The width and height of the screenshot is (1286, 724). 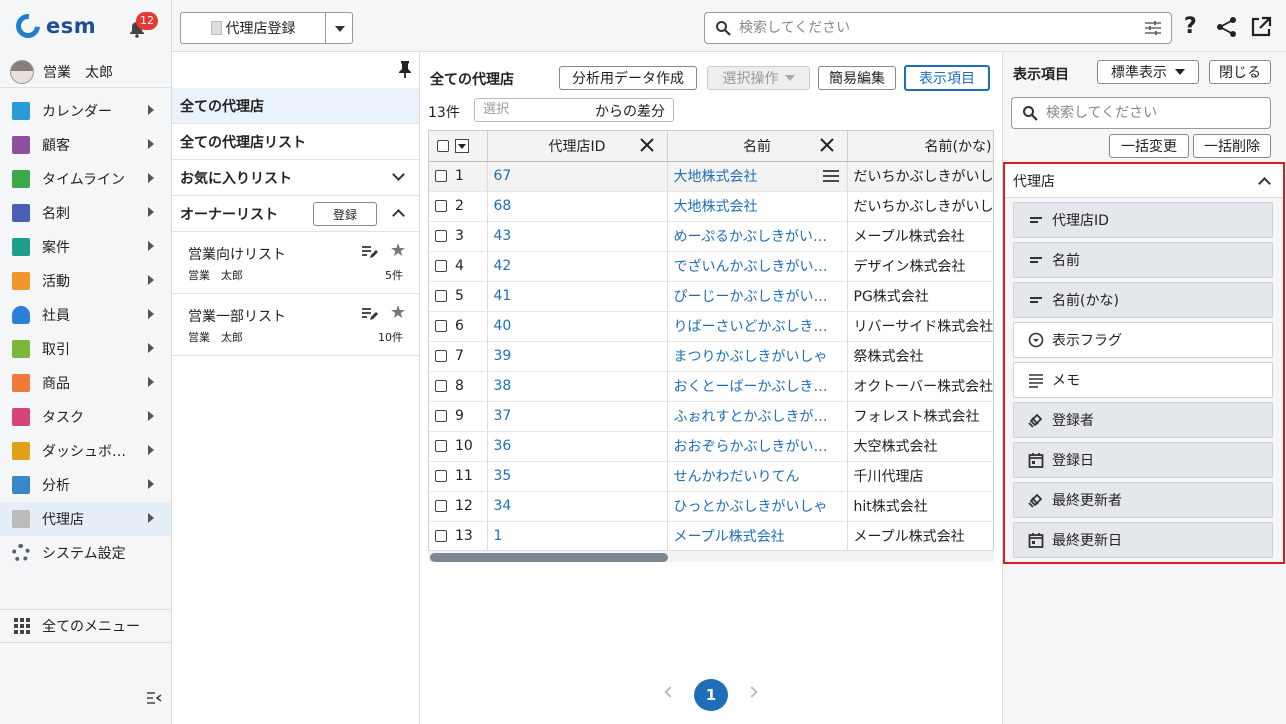 I want to click on sidebar-item: タイムライン, so click(x=85, y=179).